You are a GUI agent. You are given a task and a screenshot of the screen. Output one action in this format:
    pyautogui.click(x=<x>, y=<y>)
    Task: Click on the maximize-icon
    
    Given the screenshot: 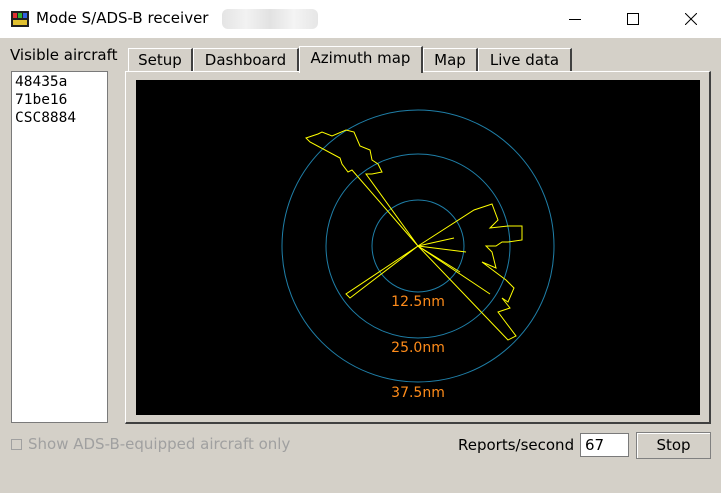 What is the action you would take?
    pyautogui.click(x=633, y=19)
    